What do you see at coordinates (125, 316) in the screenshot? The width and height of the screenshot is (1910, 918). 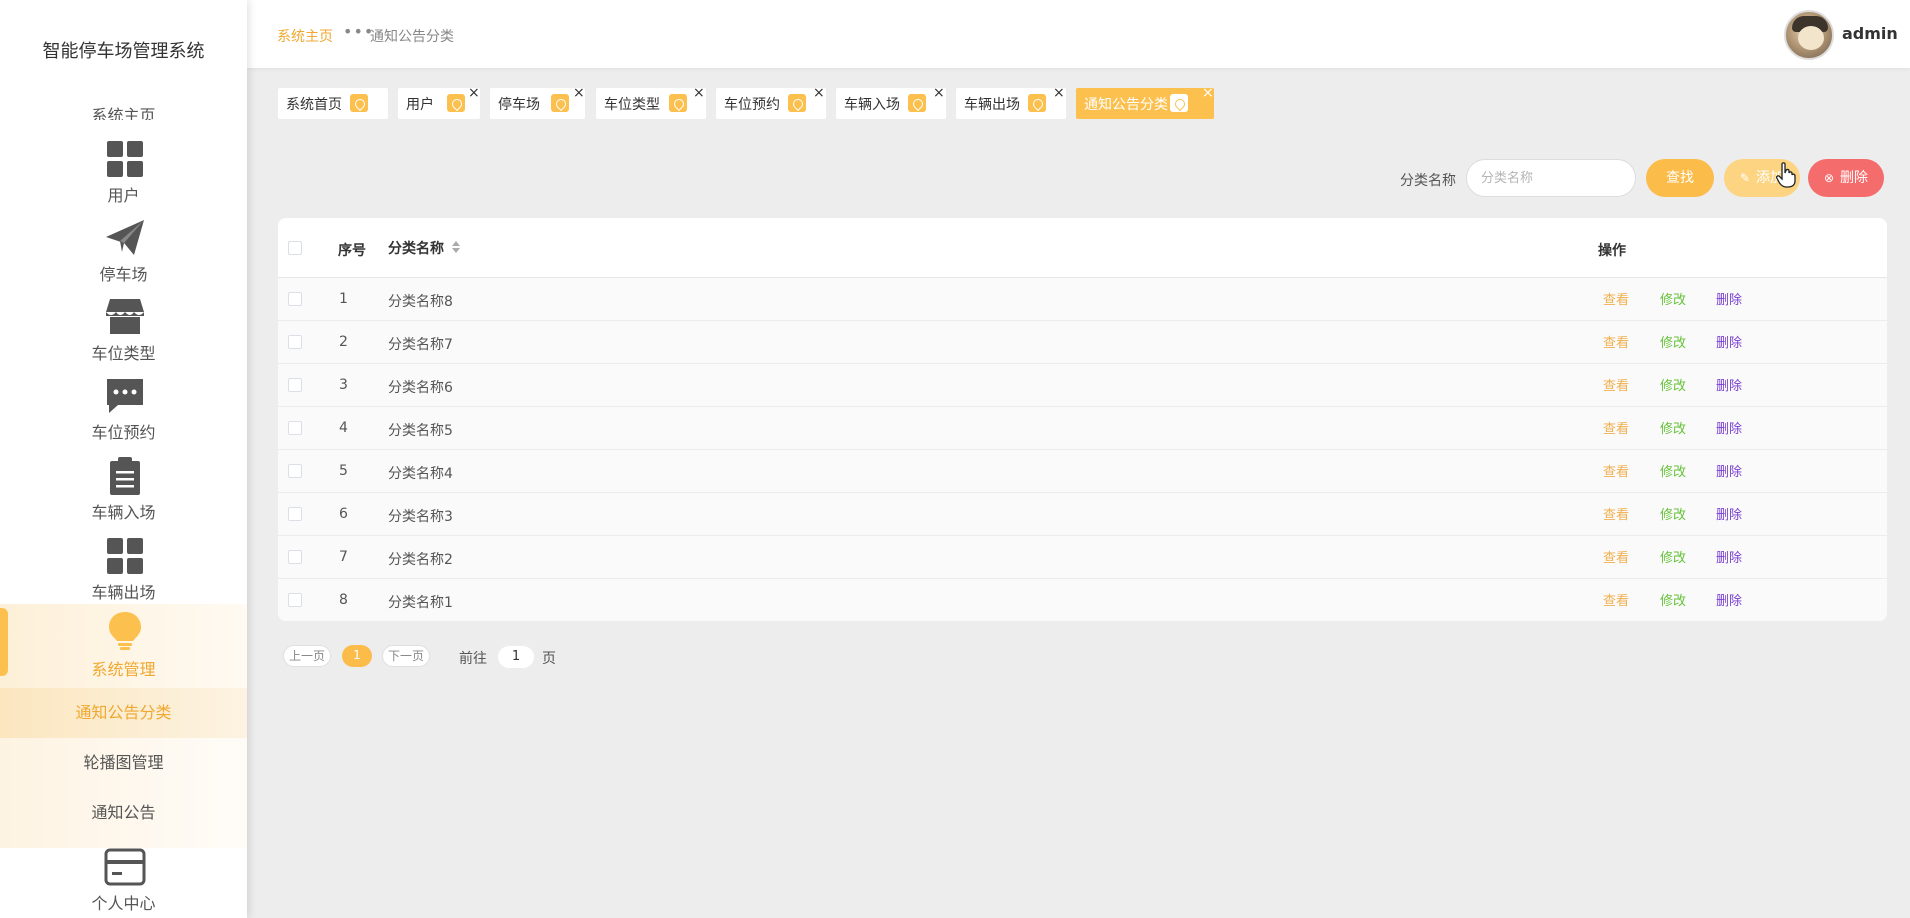 I see `storefront-icon` at bounding box center [125, 316].